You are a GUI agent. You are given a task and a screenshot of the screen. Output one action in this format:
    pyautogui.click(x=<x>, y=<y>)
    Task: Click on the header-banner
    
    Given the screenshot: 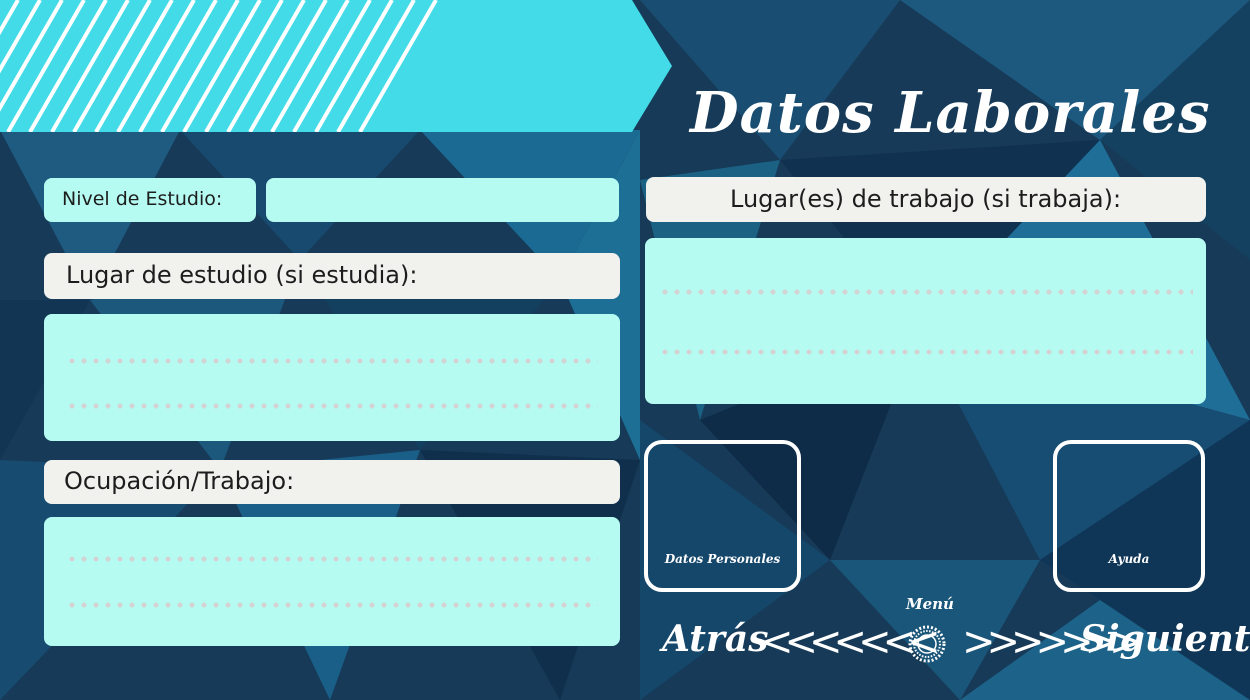 What is the action you would take?
    pyautogui.click(x=336, y=66)
    